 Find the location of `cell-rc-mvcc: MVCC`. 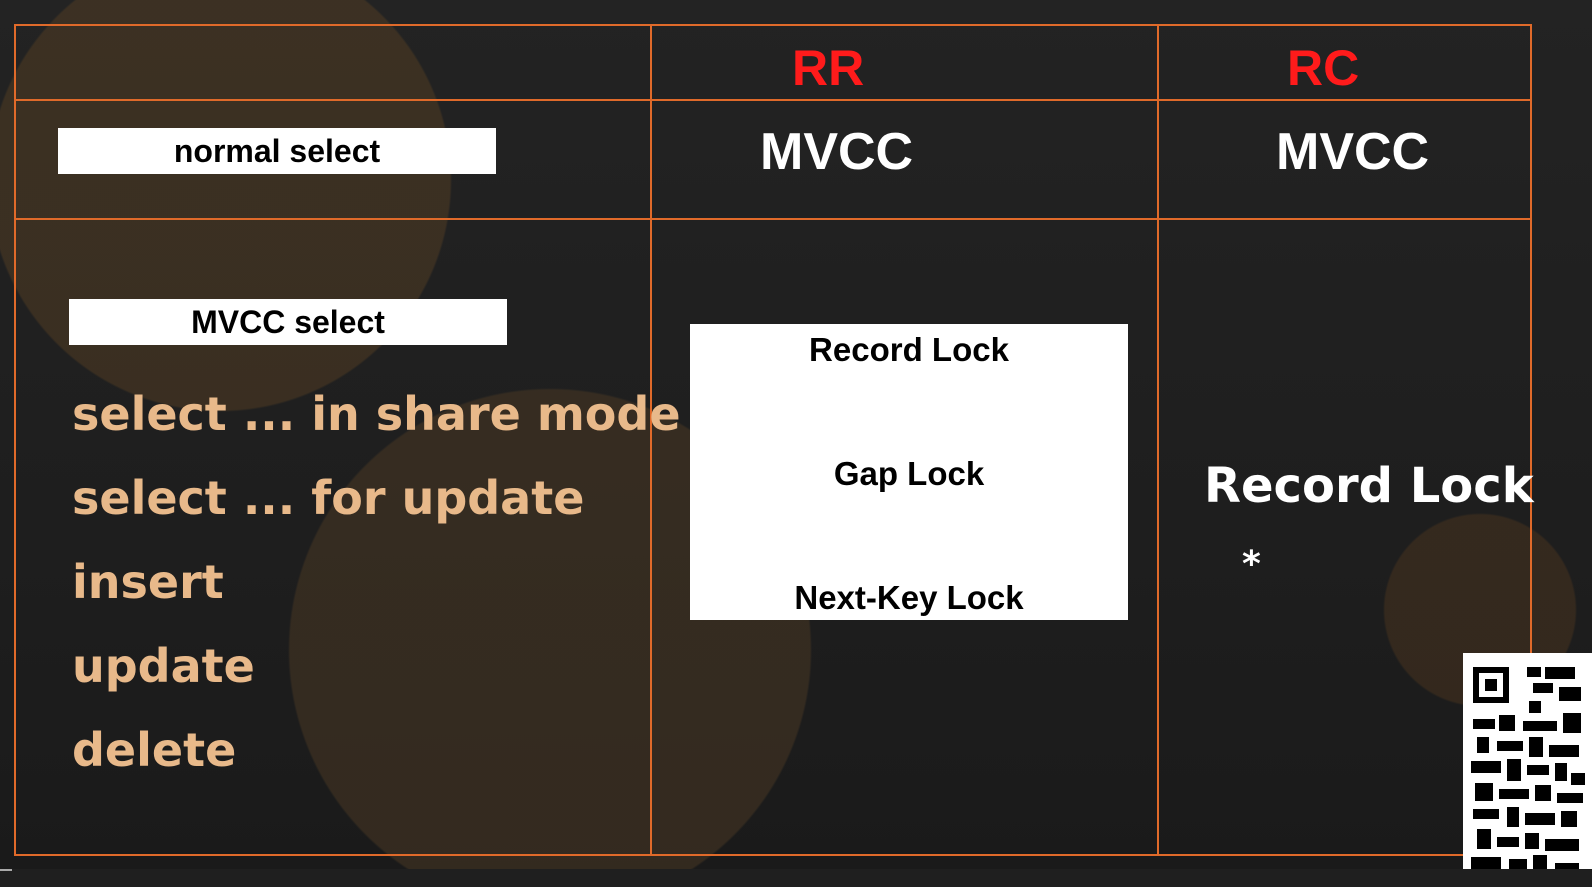

cell-rc-mvcc: MVCC is located at coordinates (1353, 152).